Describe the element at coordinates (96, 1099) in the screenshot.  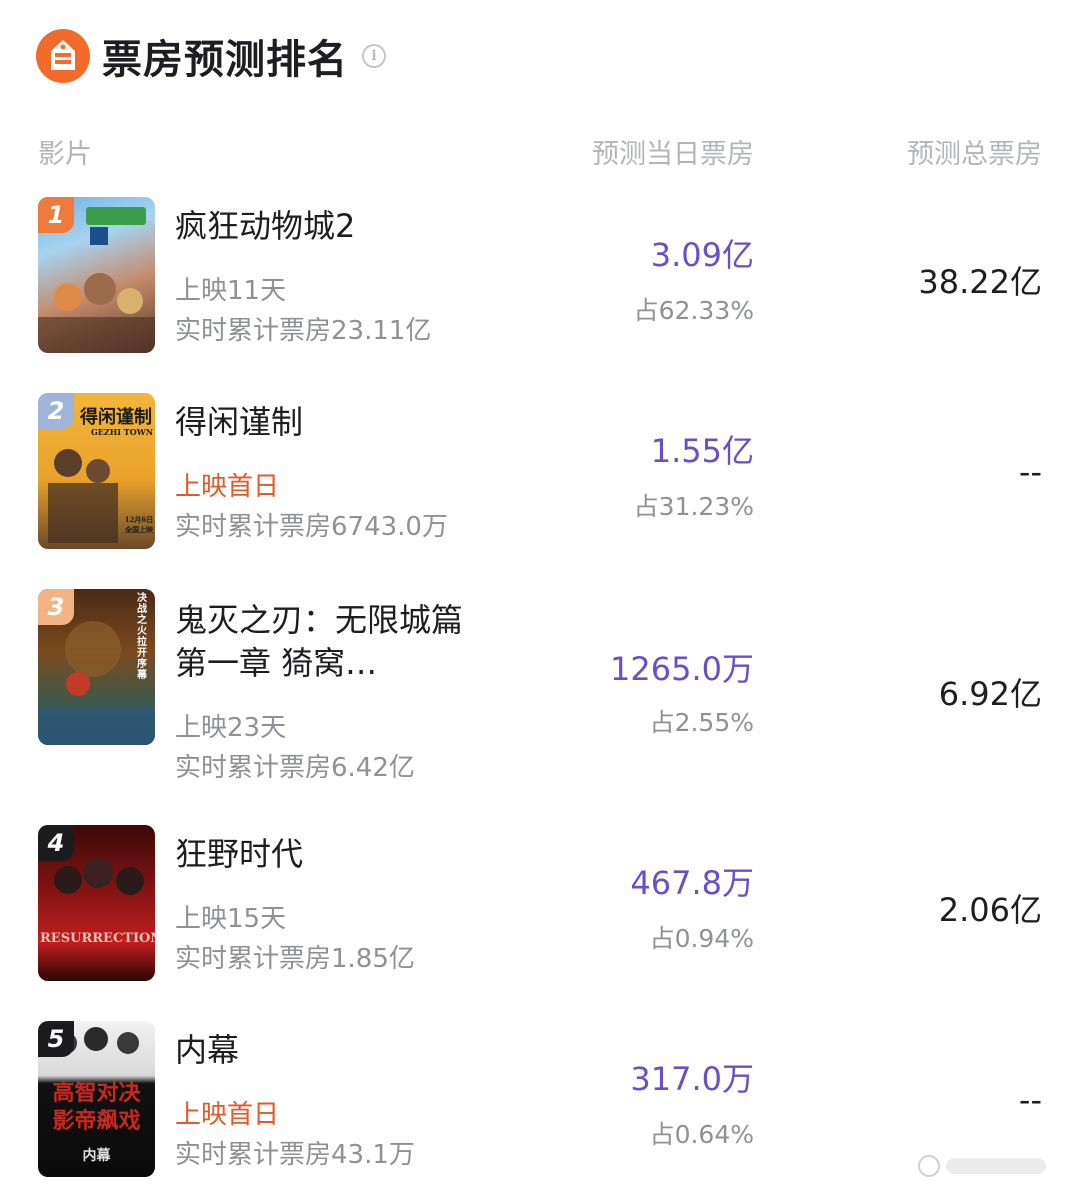
I see `film-poster: 高智对决 影帝飙戏 内幕 5` at that location.